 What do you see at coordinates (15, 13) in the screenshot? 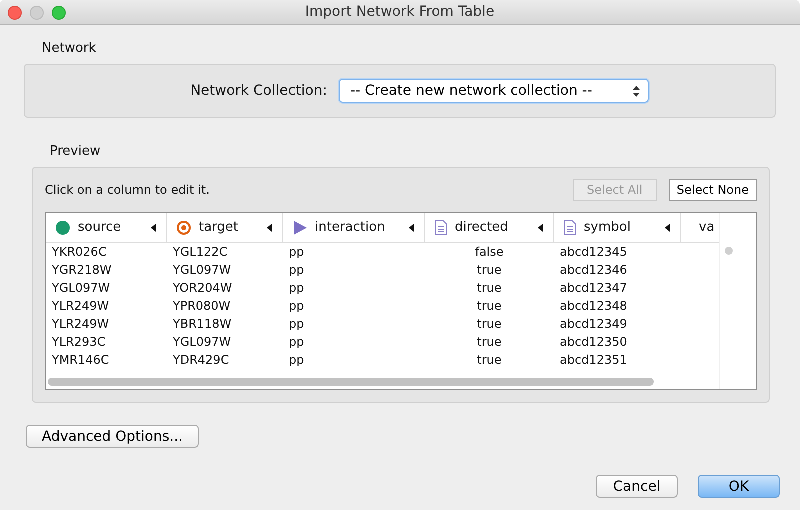
I see `close-icon` at bounding box center [15, 13].